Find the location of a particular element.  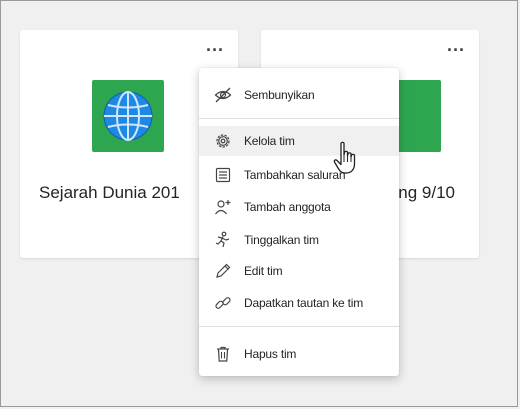

pencil-icon is located at coordinates (223, 270).